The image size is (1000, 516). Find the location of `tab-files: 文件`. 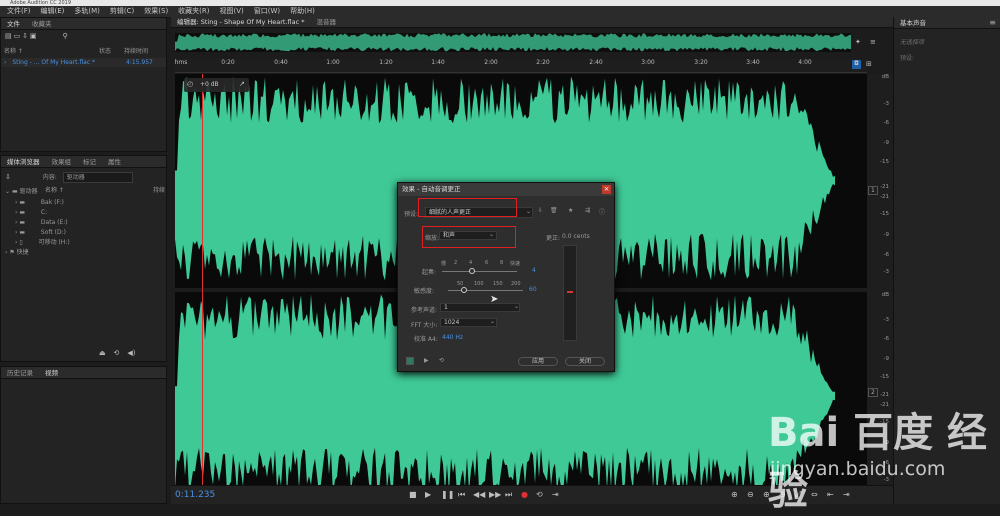

tab-files: 文件 is located at coordinates (13, 24).